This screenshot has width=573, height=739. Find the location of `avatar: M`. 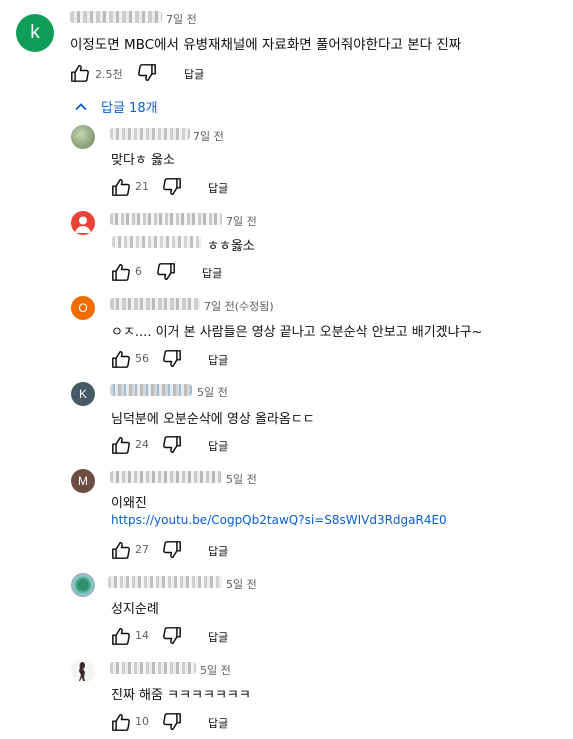

avatar: M is located at coordinates (83, 481).